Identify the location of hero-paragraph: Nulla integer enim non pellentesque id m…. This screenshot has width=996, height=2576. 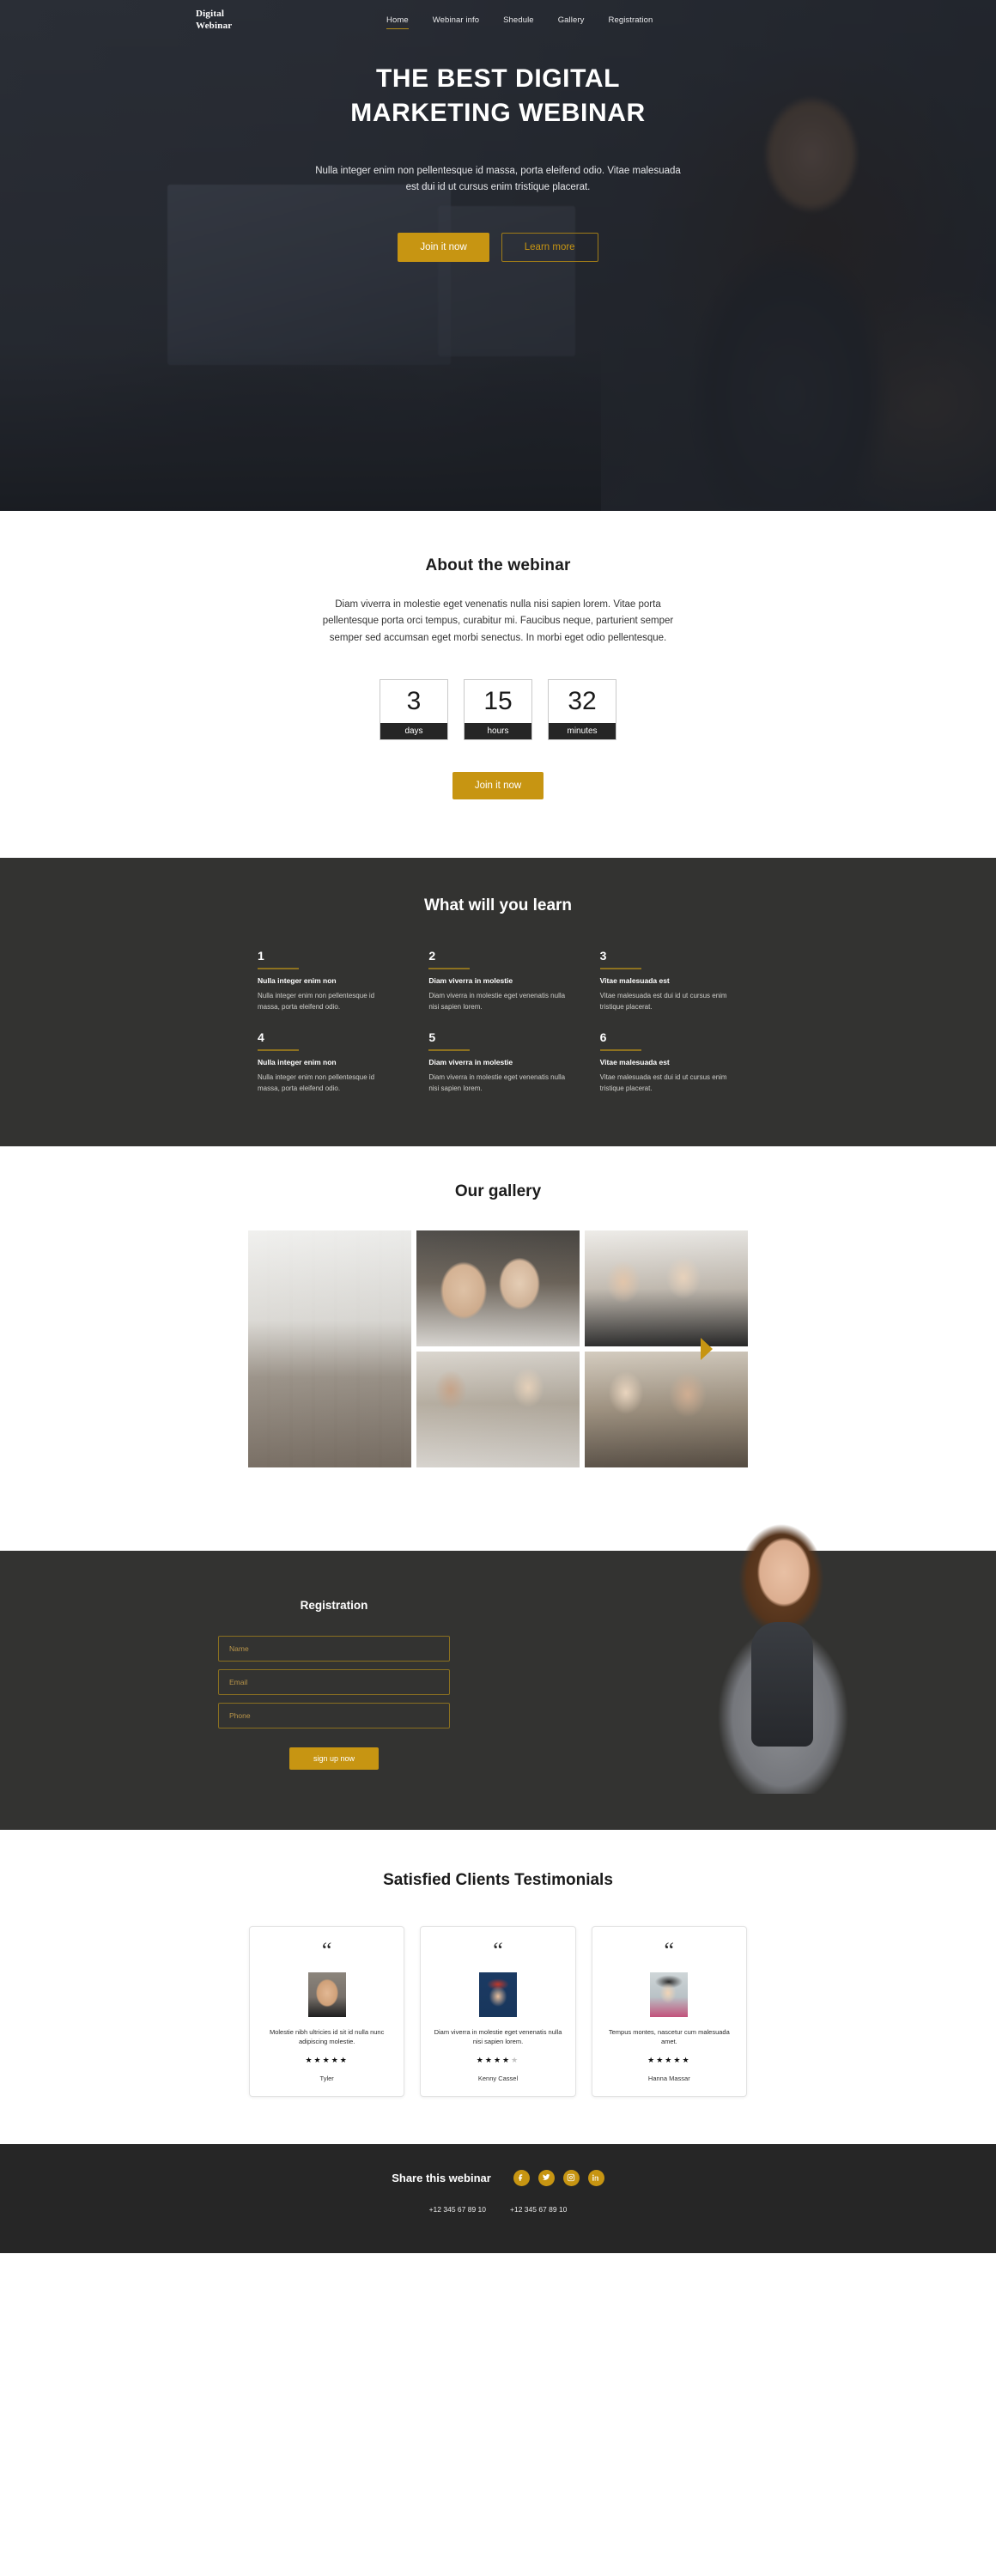
(498, 178).